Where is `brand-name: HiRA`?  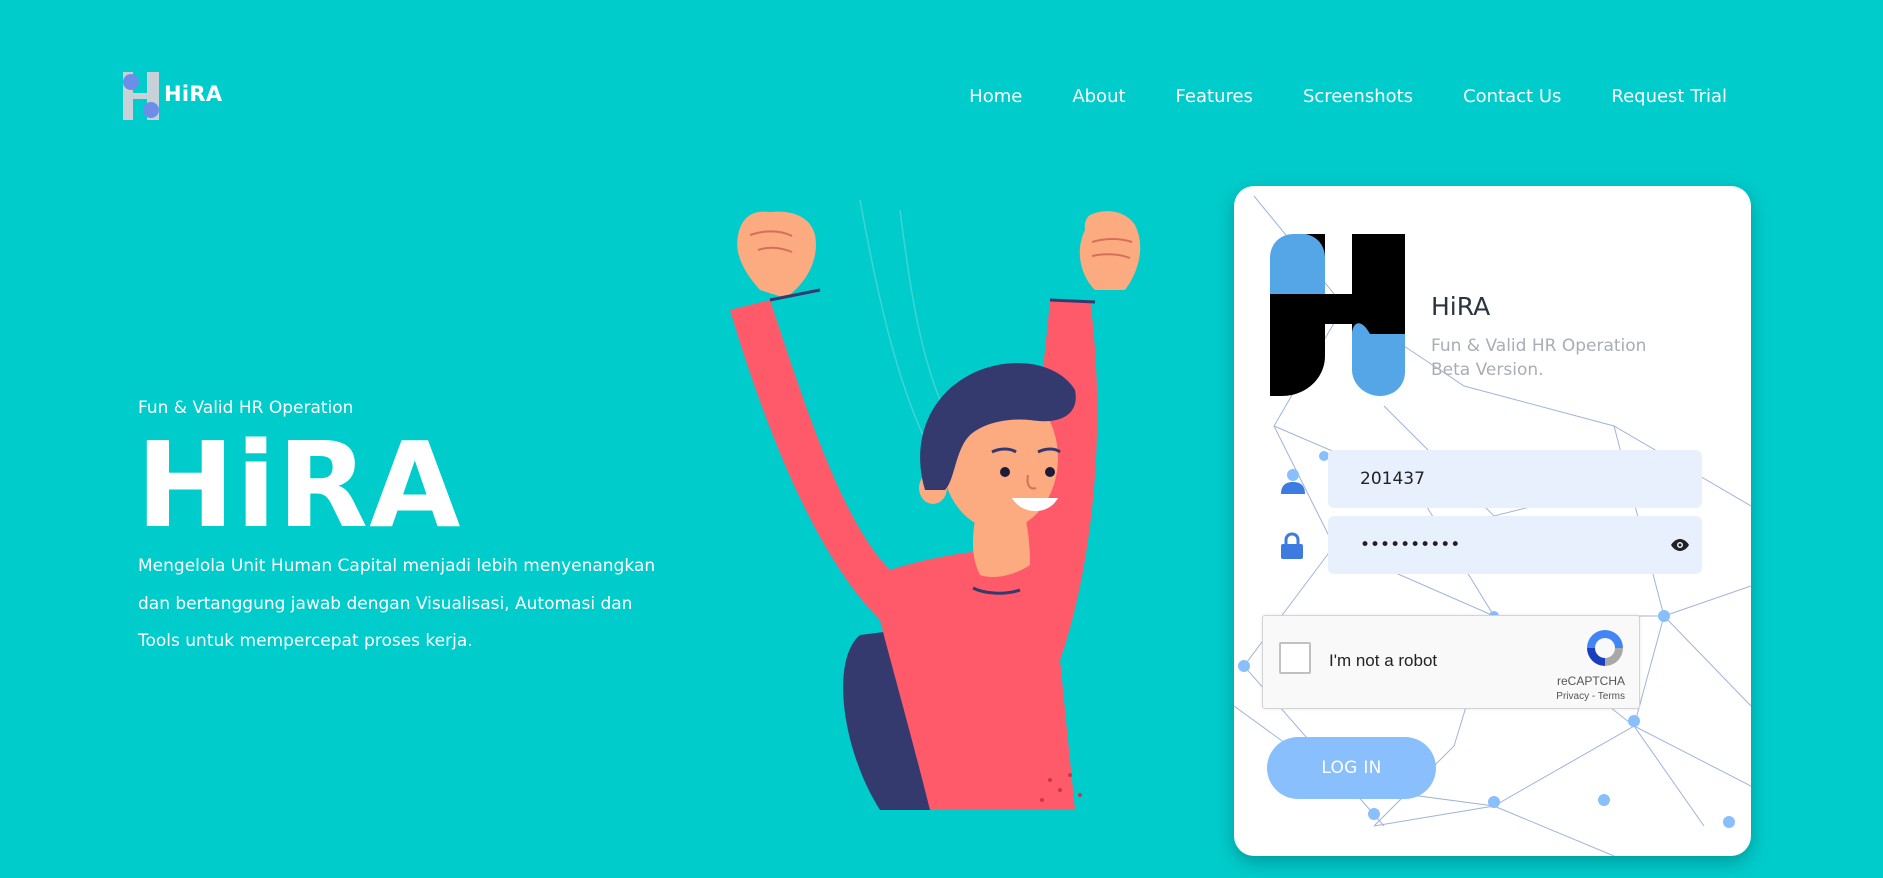 brand-name: HiRA is located at coordinates (193, 94).